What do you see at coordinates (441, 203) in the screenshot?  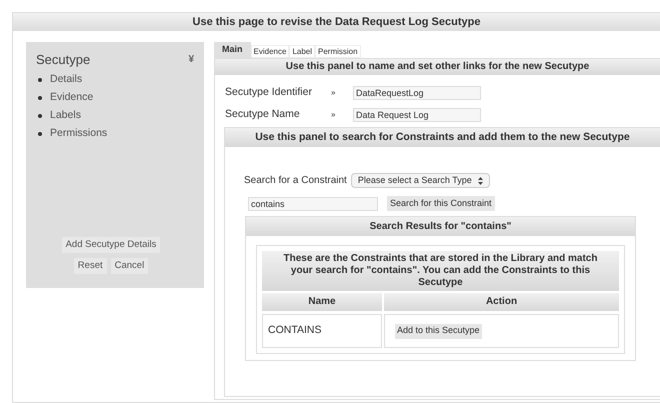 I see `search-button: Search for this Constraint` at bounding box center [441, 203].